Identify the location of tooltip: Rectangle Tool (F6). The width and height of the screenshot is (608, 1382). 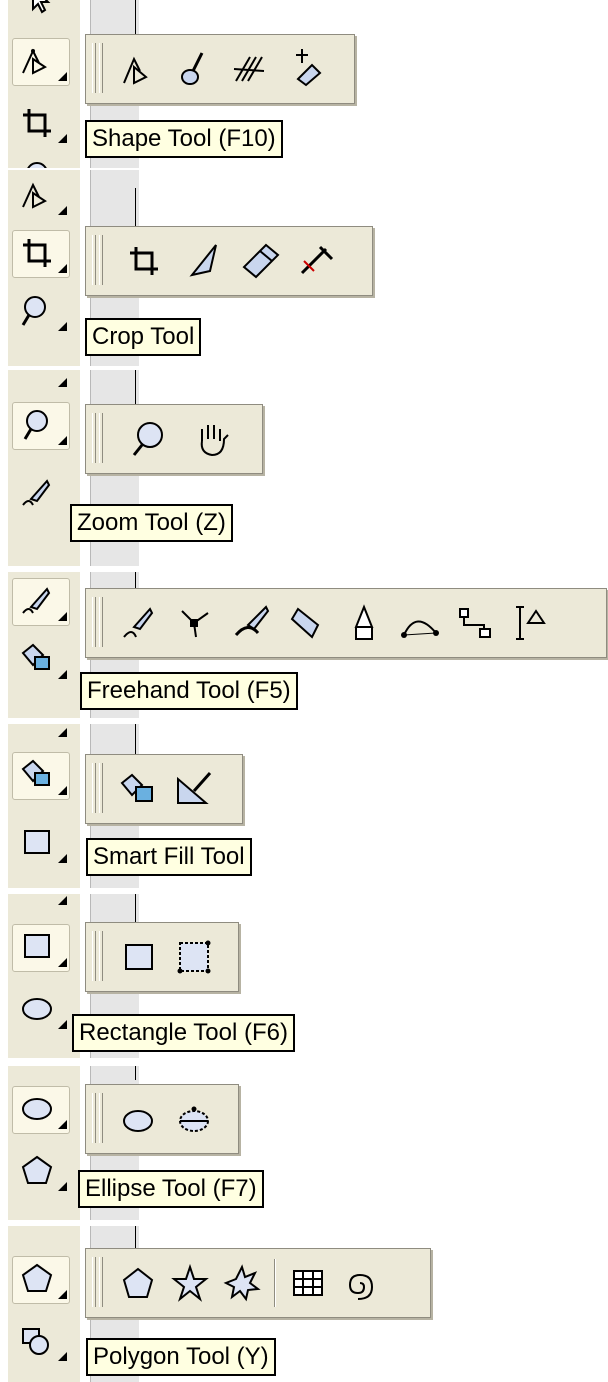
(183, 1033).